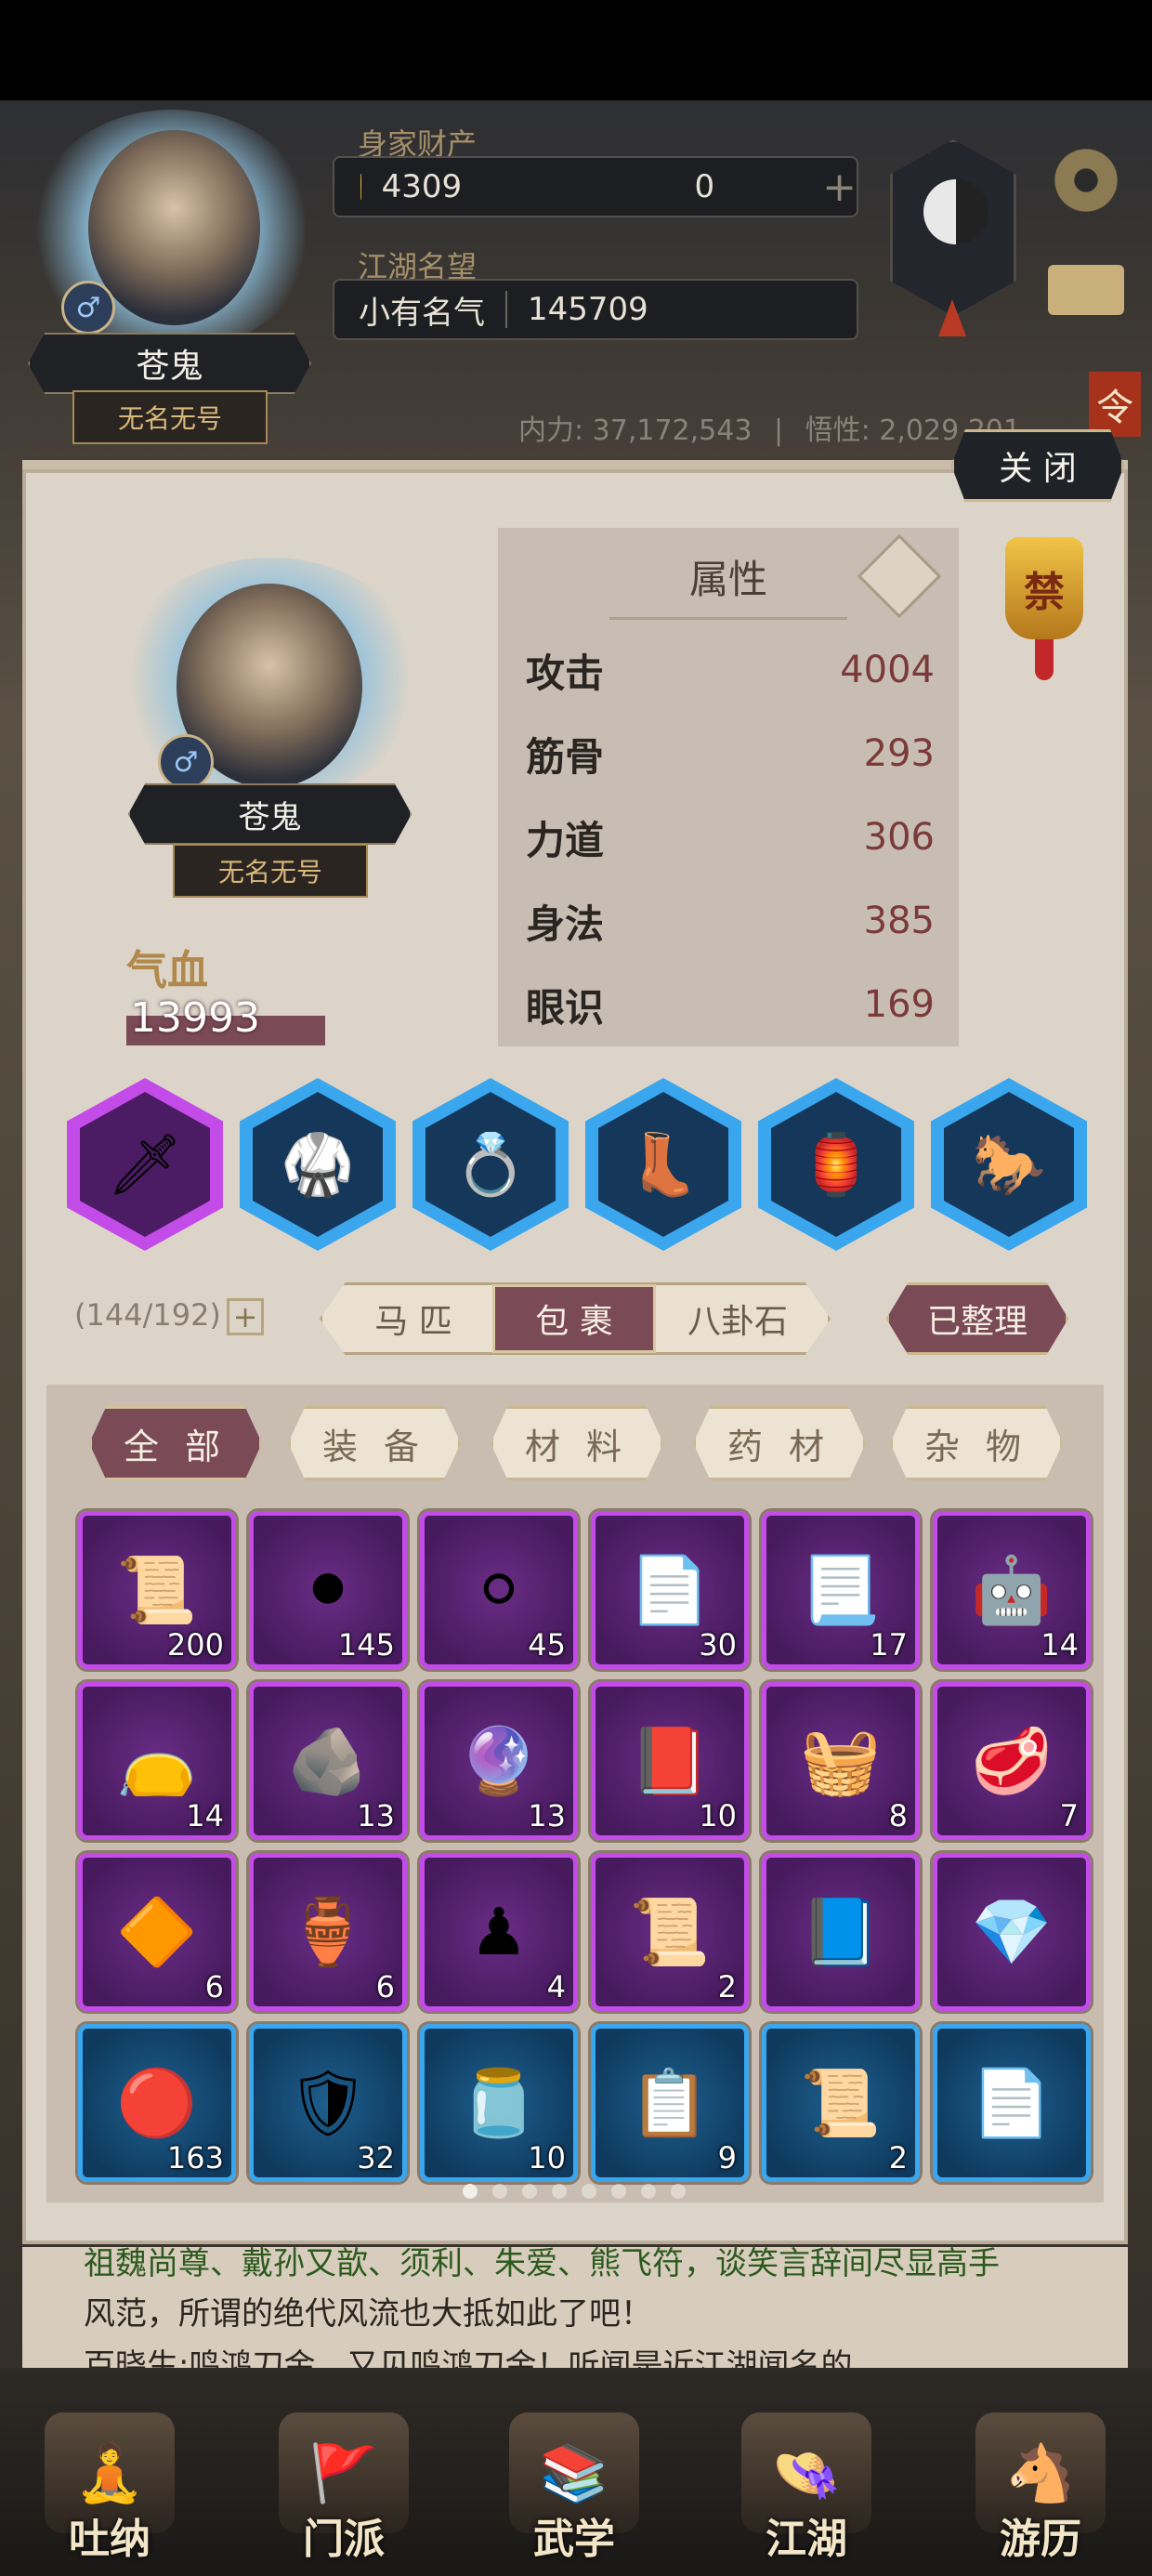 This screenshot has height=2576, width=1152. I want to click on sect-letter-icon: 📋, so click(670, 2102).